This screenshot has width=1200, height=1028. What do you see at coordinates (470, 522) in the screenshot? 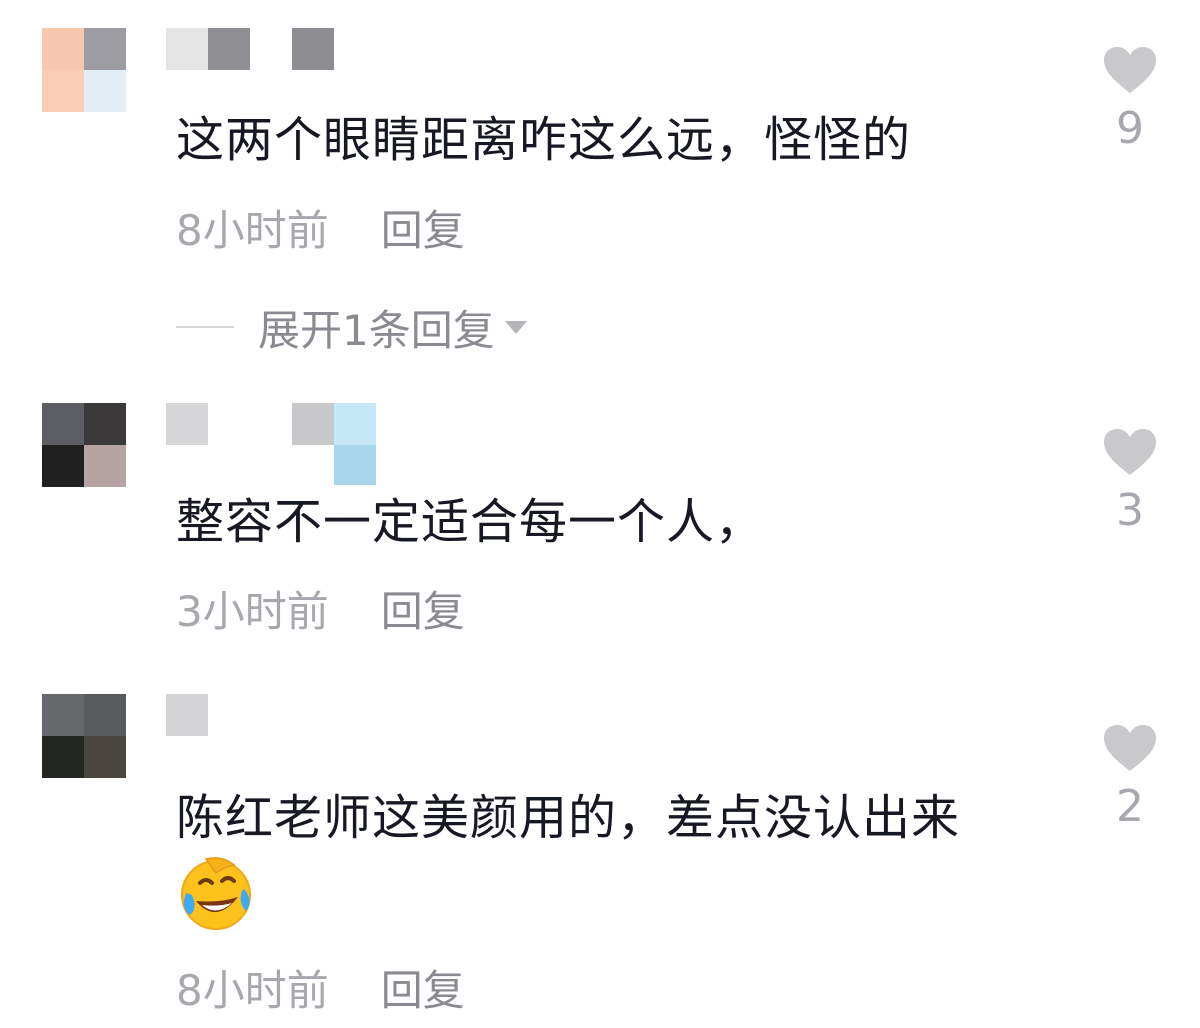
I see `comment-text: 整容不一定适合每一个人，` at bounding box center [470, 522].